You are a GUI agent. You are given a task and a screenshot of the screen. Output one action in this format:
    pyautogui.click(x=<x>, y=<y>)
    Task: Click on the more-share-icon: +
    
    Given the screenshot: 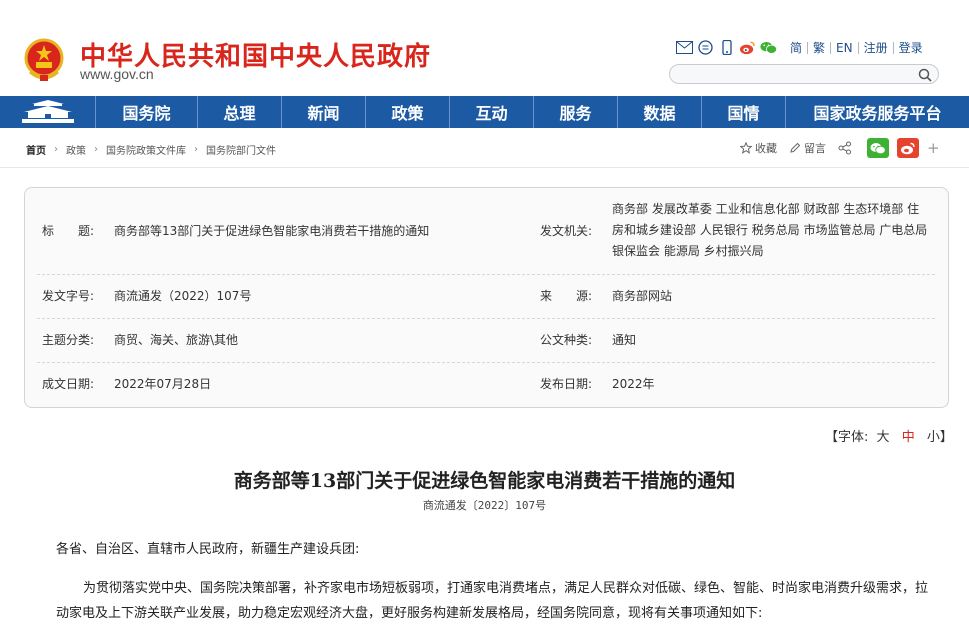 What is the action you would take?
    pyautogui.click(x=933, y=148)
    